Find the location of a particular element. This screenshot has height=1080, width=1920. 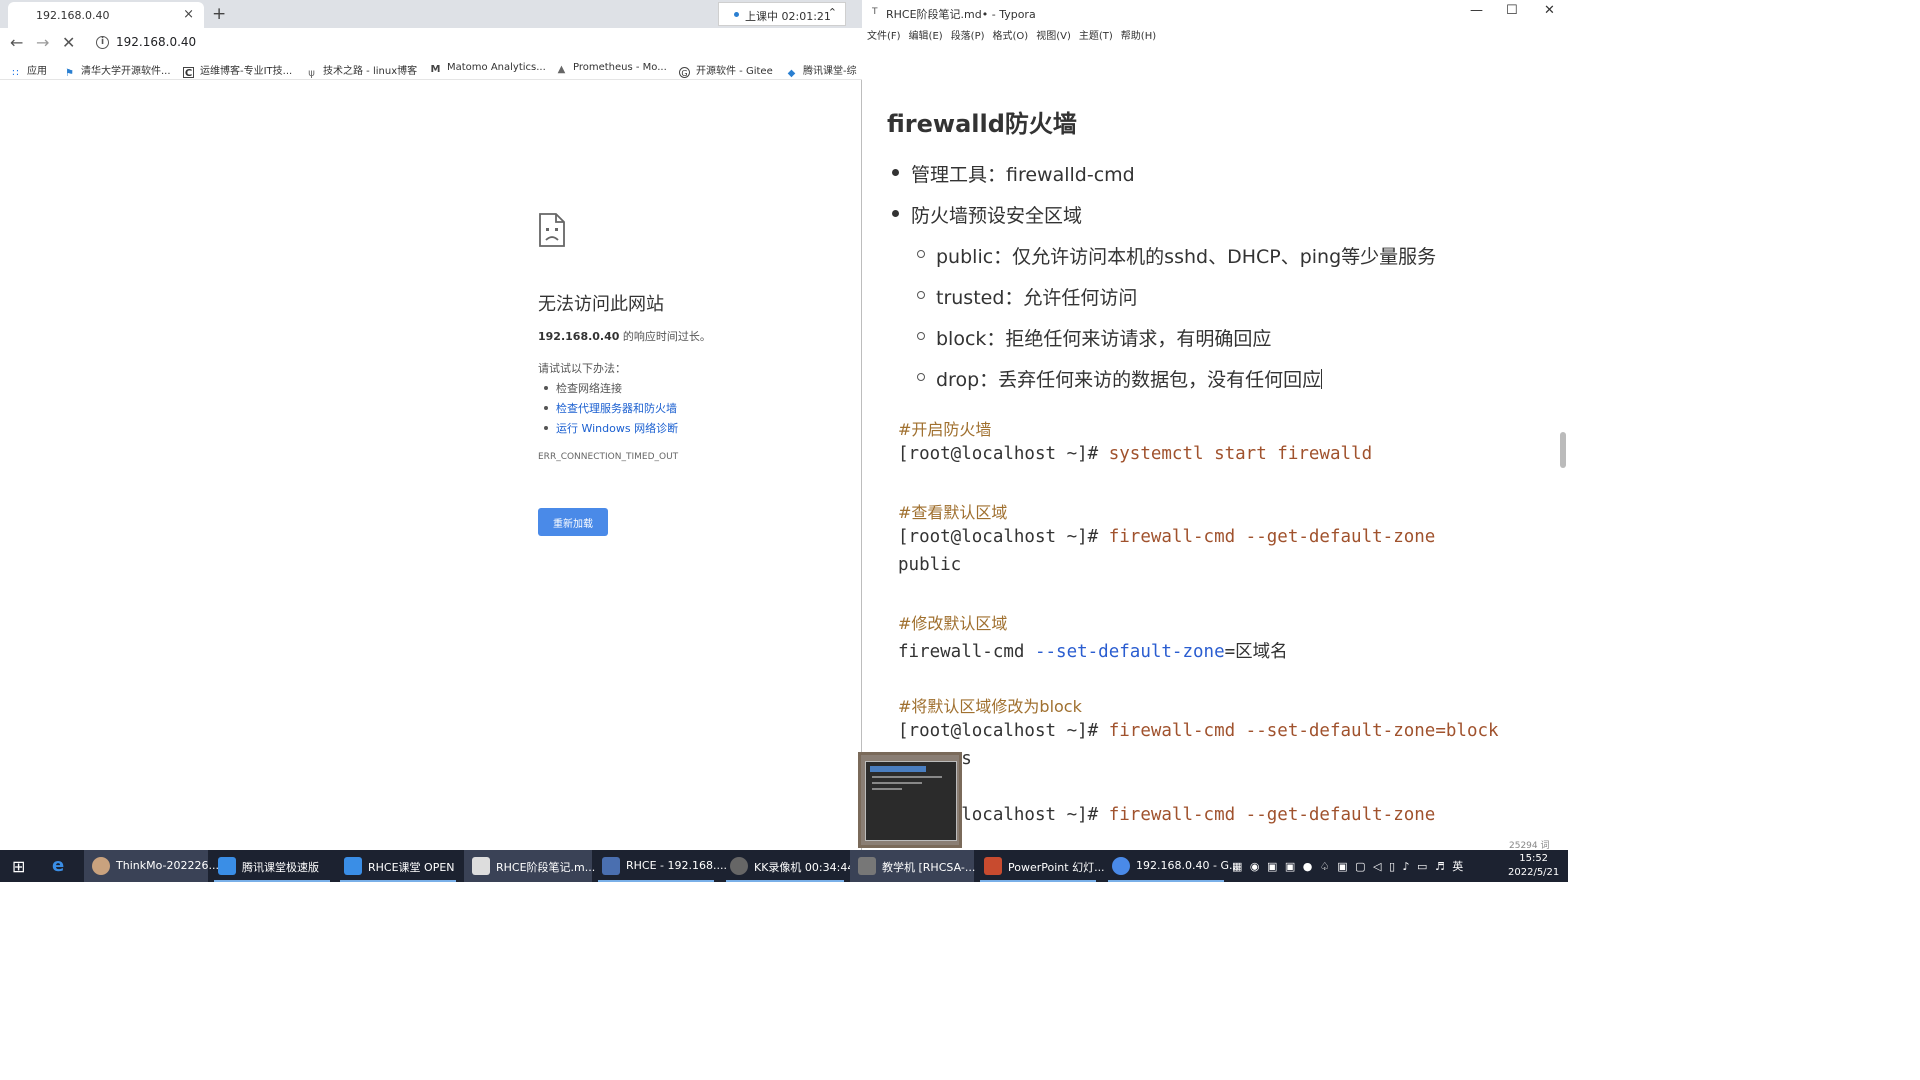

zone-trusted: trusted：允许任何访问 is located at coordinates (1026, 296).